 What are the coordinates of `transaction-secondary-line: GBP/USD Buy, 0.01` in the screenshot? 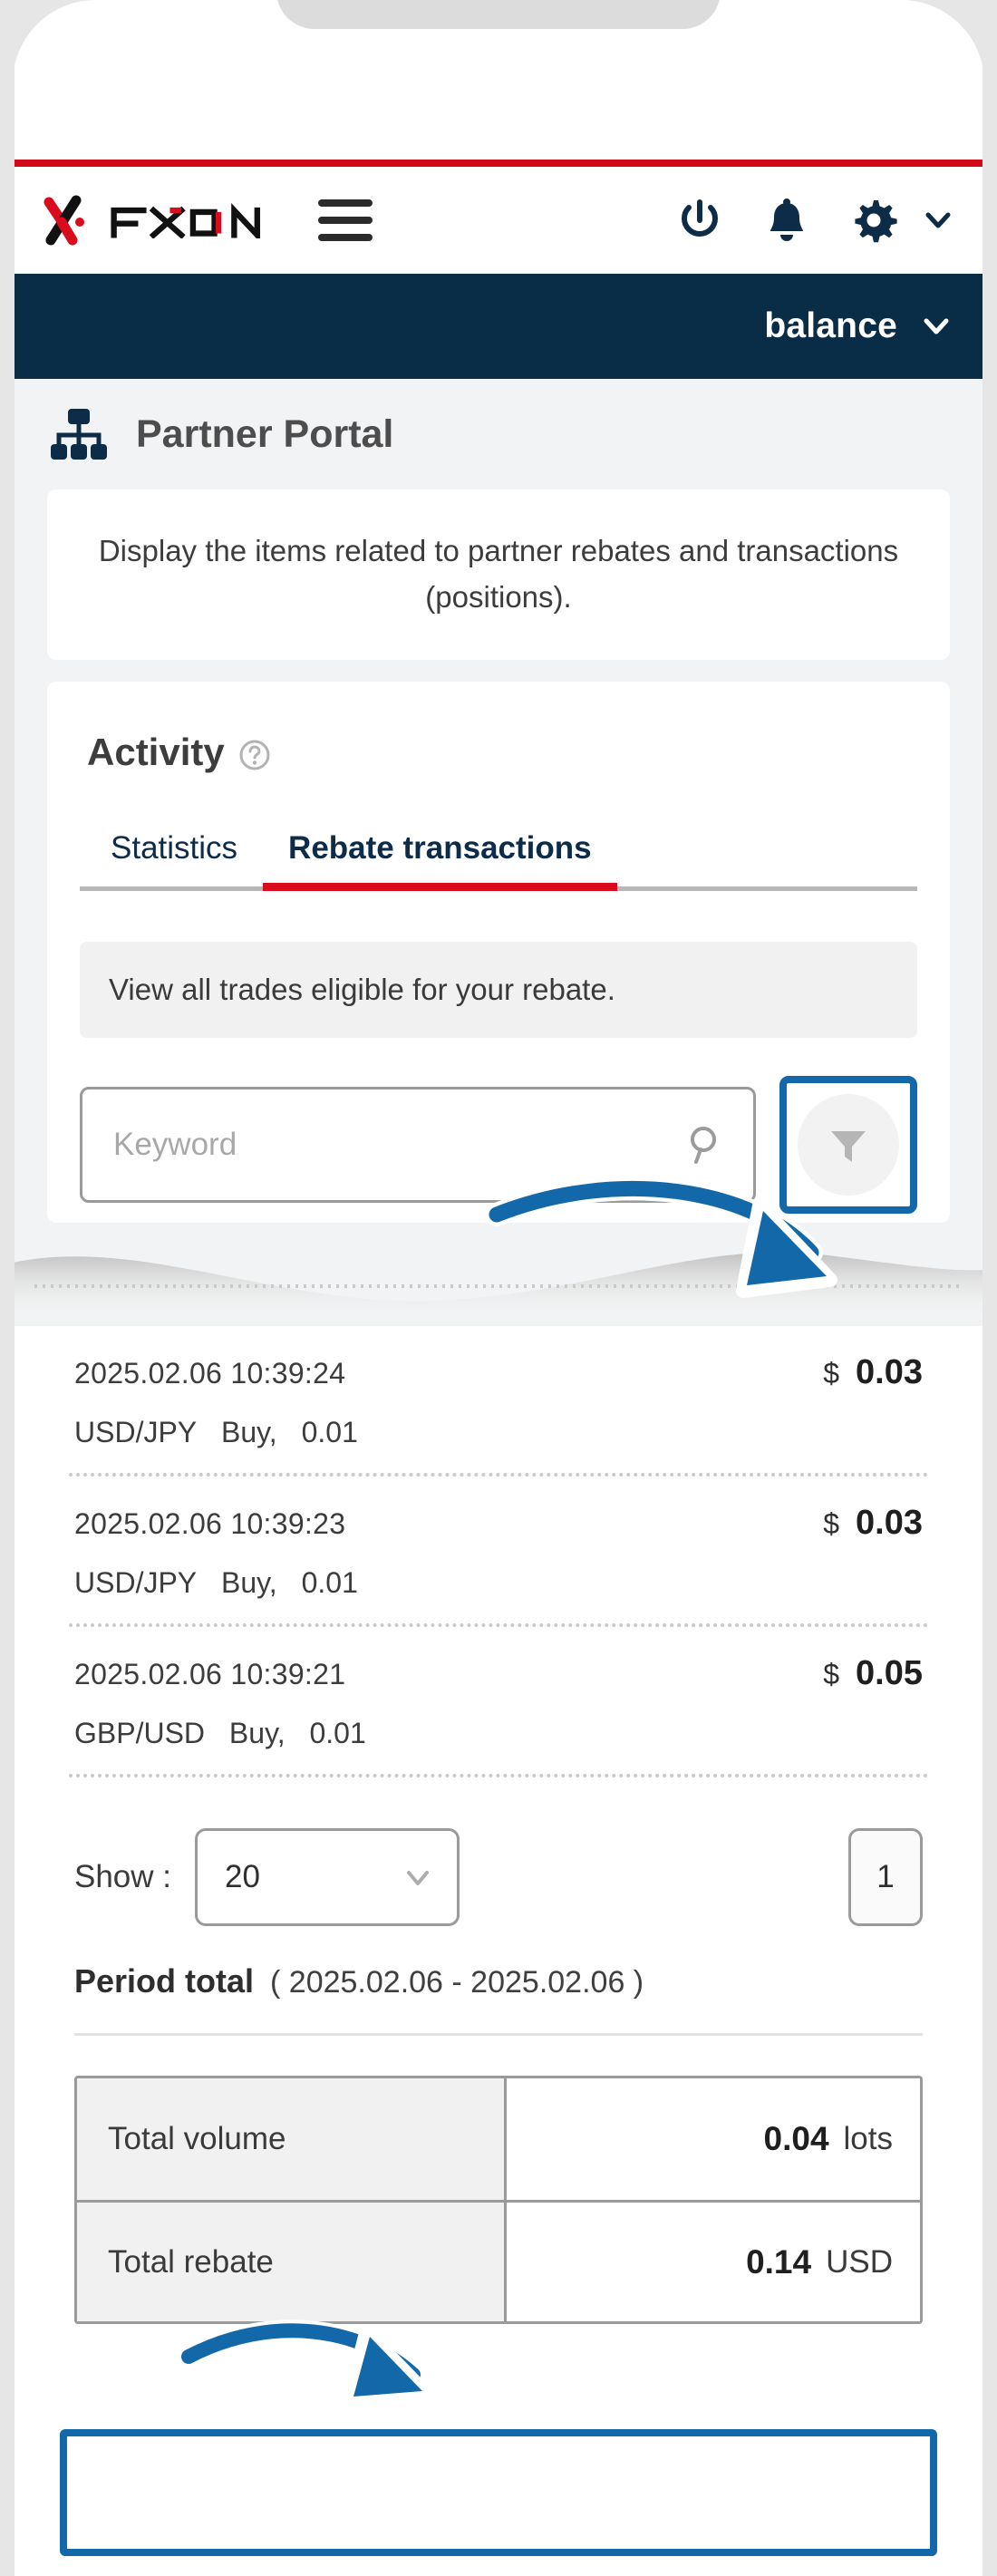 It's located at (498, 1733).